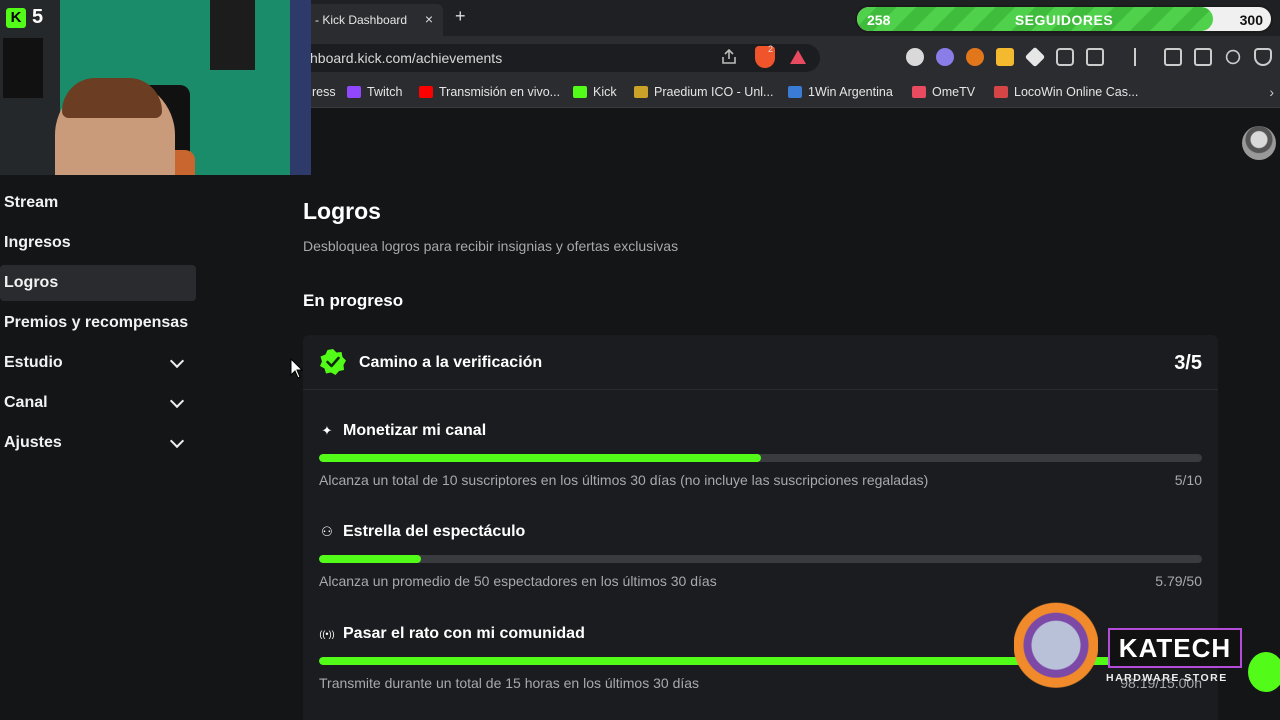 This screenshot has height=720, width=1280. I want to click on sidebar-item-premios: Premios y recompensas, so click(100, 323).